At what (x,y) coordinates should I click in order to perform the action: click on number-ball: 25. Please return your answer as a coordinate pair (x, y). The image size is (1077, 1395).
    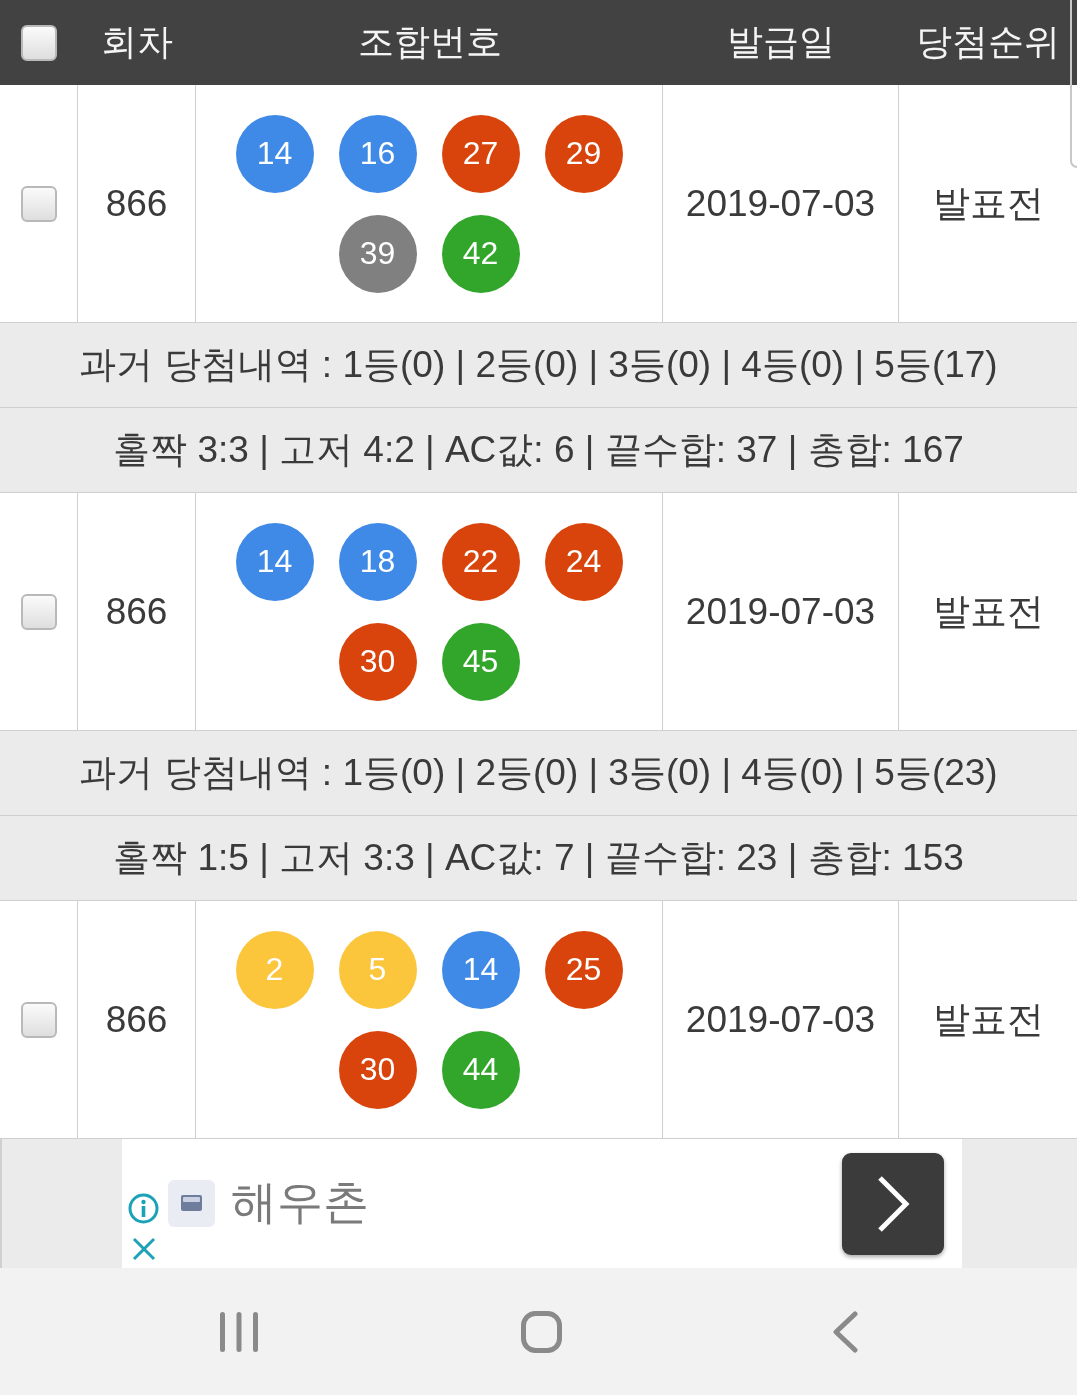
    Looking at the image, I should click on (583, 969).